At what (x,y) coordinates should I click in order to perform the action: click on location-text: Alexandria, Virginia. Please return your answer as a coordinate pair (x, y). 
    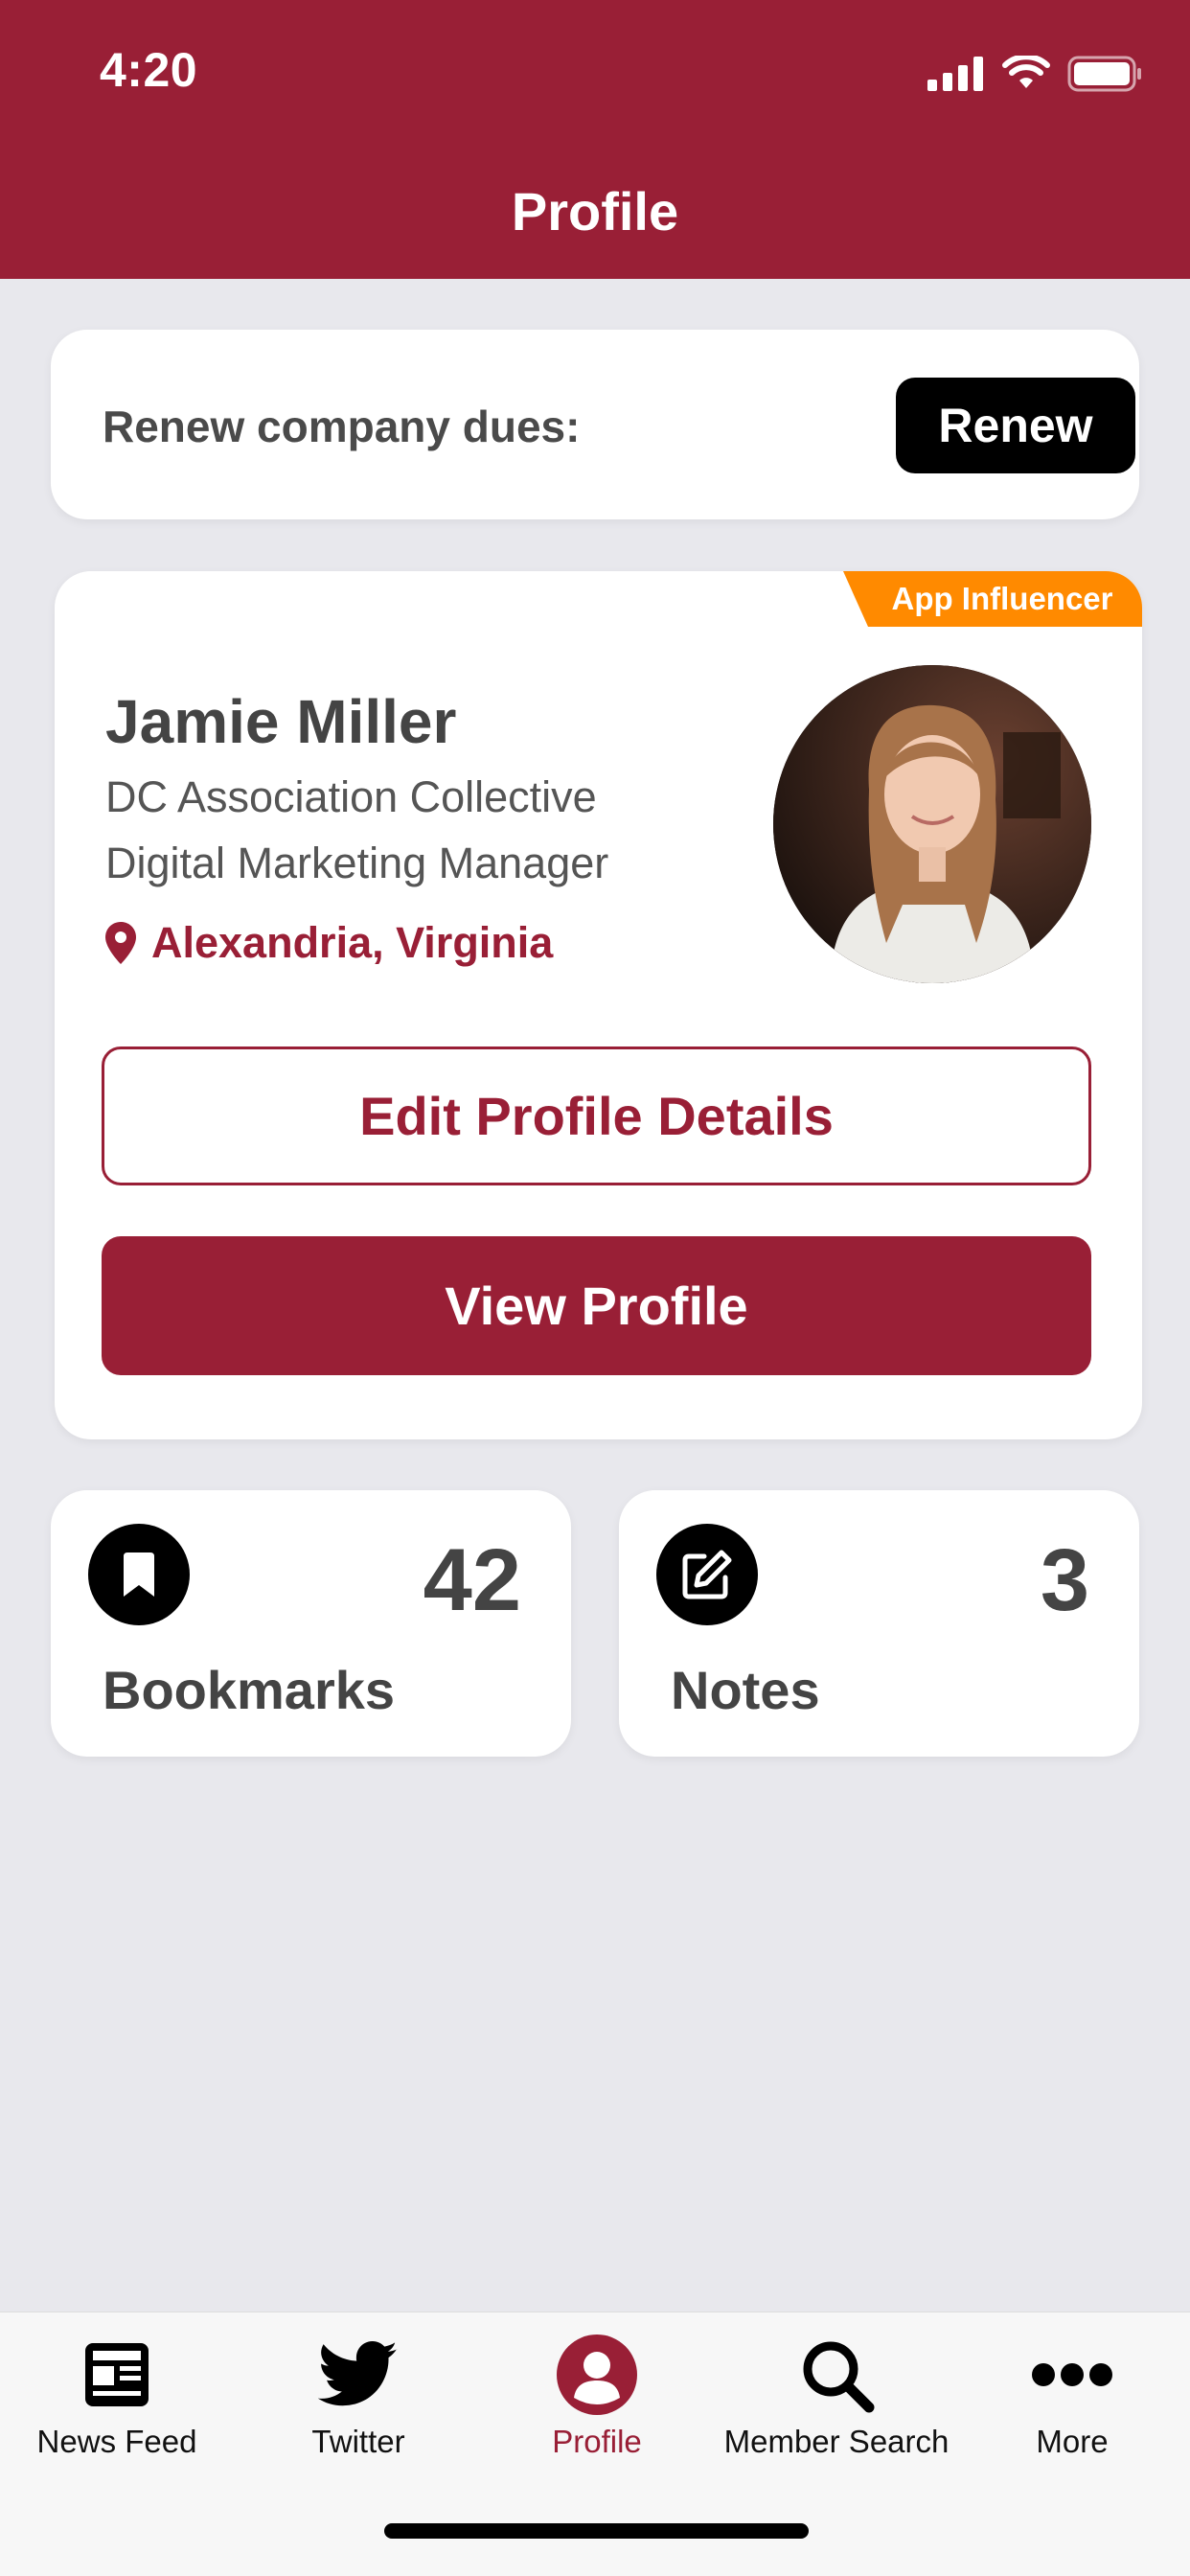
    Looking at the image, I should click on (352, 942).